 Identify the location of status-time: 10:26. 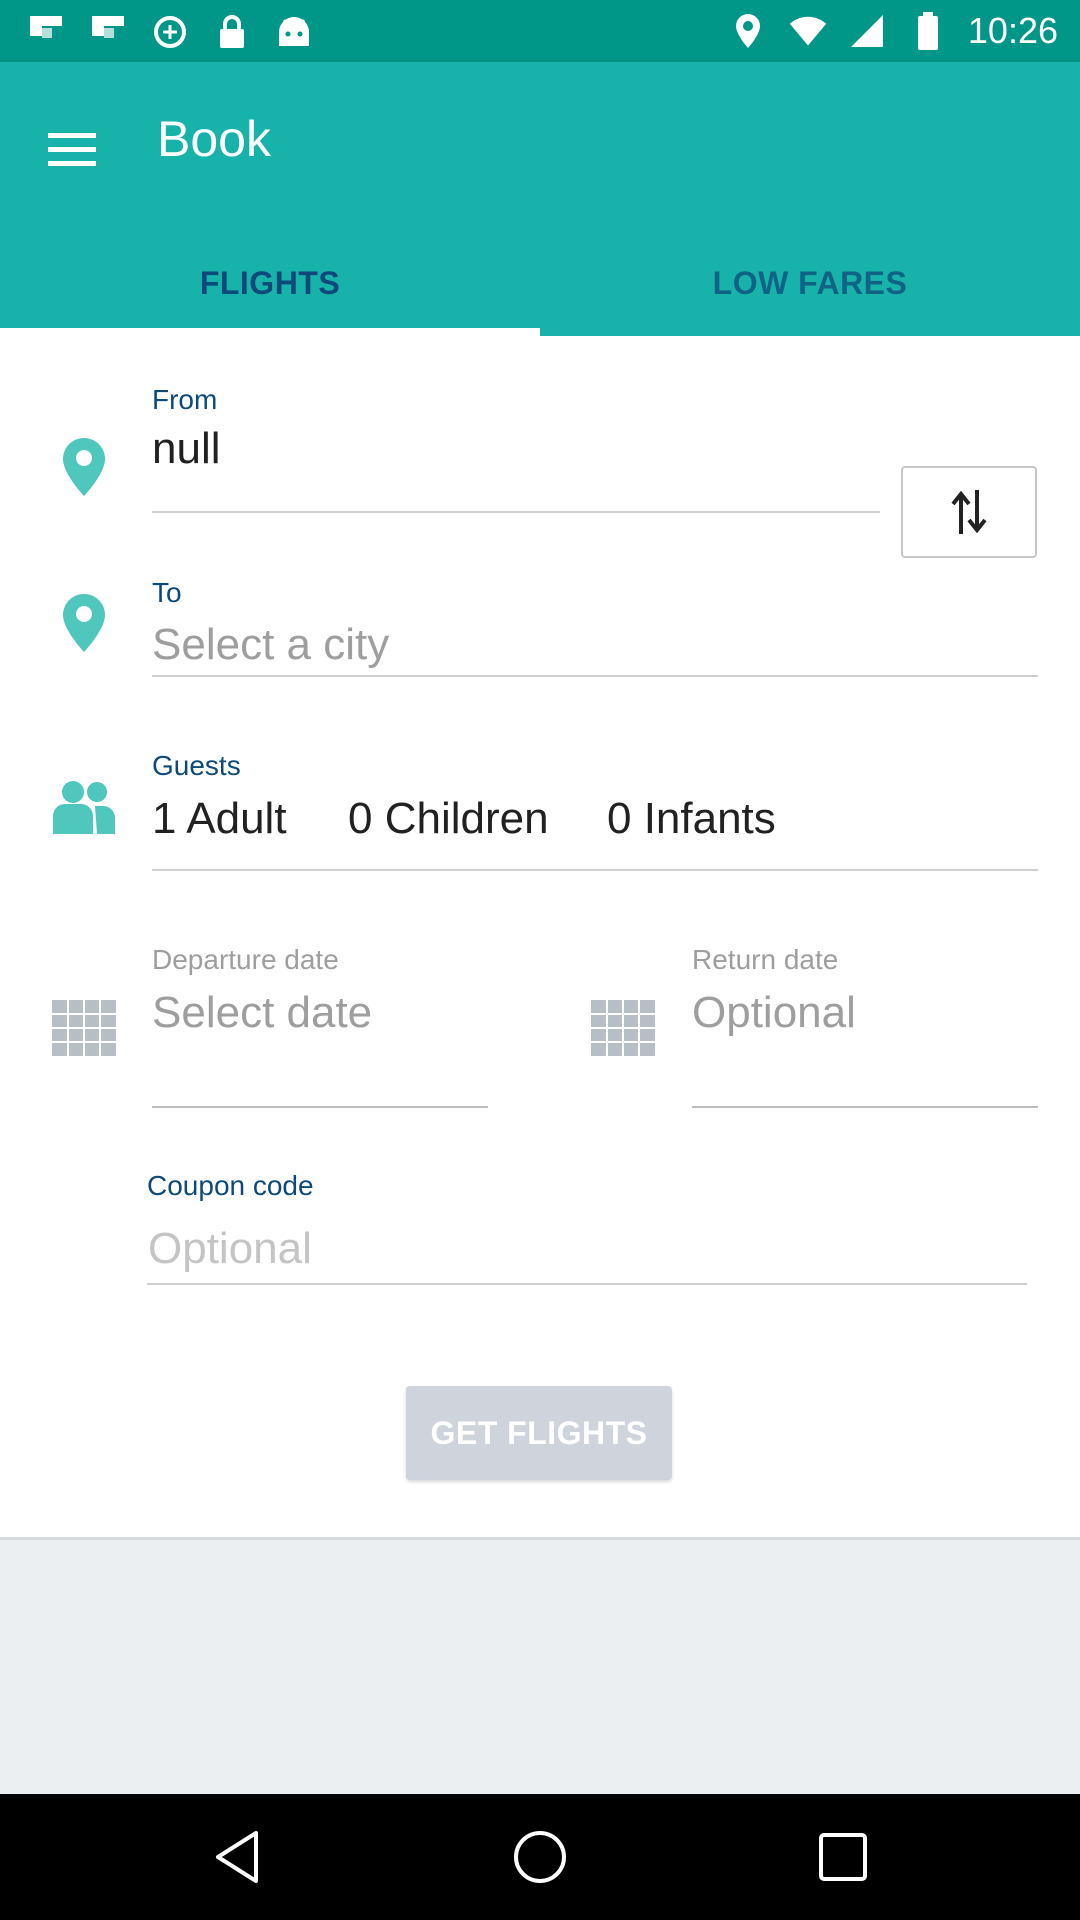
(1012, 30).